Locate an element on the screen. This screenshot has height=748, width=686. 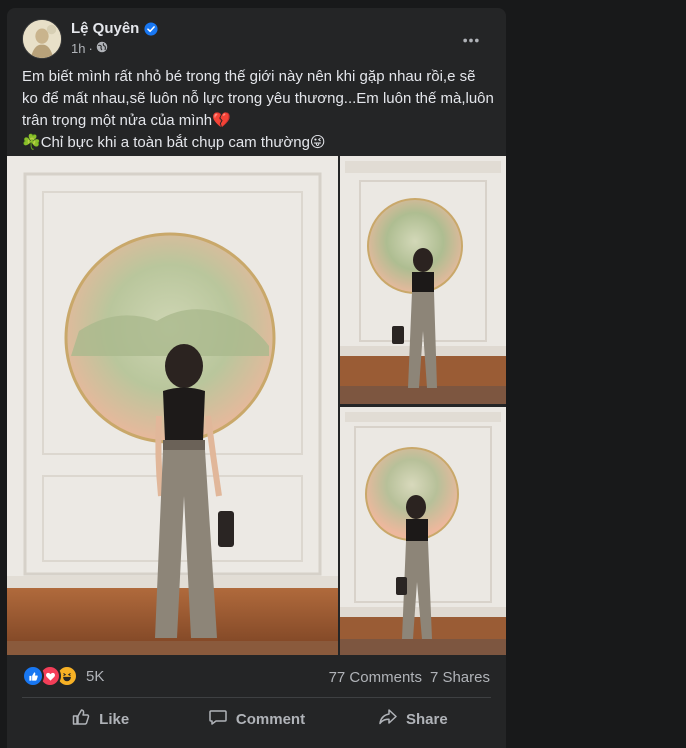
author-name-row: Lệ Quyên is located at coordinates (114, 28).